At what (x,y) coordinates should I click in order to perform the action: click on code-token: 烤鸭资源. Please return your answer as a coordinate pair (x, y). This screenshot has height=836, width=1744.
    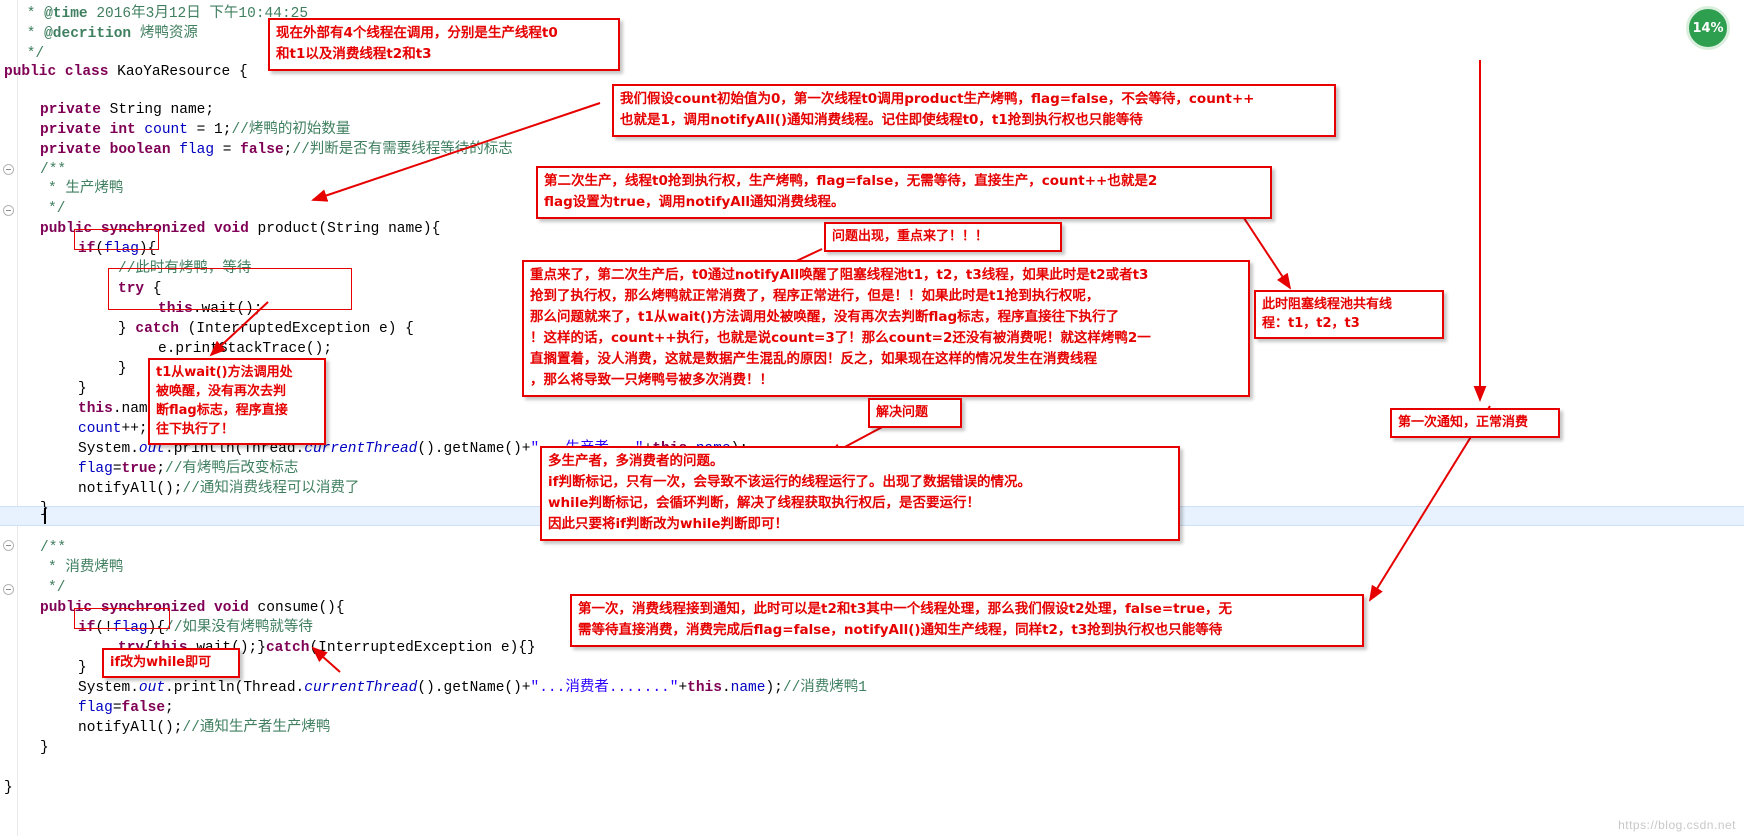
    Looking at the image, I should click on (164, 34).